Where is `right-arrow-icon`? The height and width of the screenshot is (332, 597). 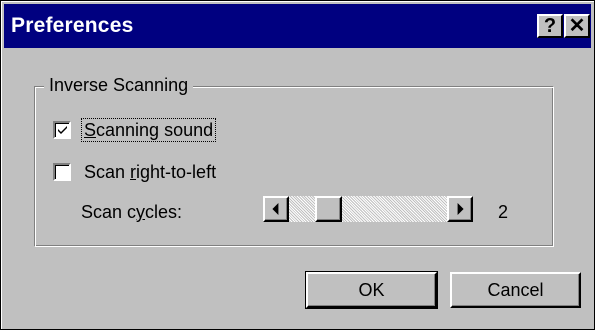
right-arrow-icon is located at coordinates (460, 209).